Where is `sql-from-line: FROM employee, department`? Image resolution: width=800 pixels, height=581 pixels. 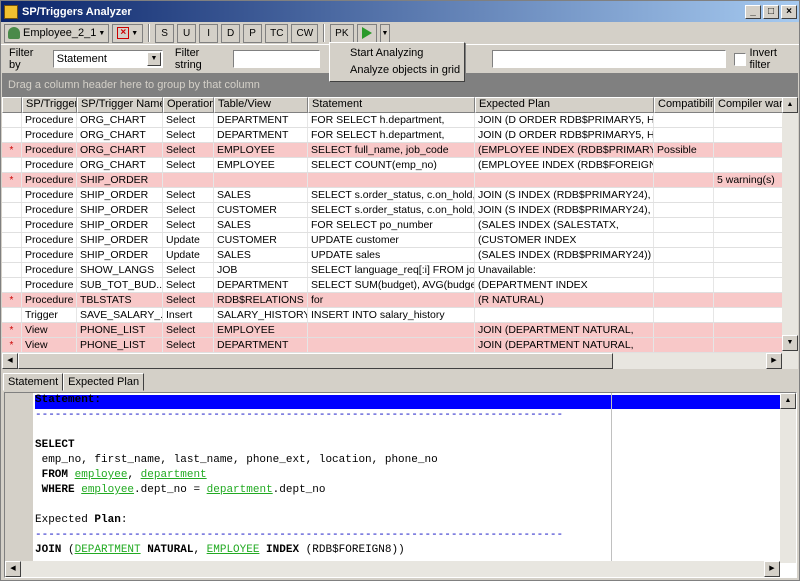 sql-from-line: FROM employee, department is located at coordinates (322, 475).